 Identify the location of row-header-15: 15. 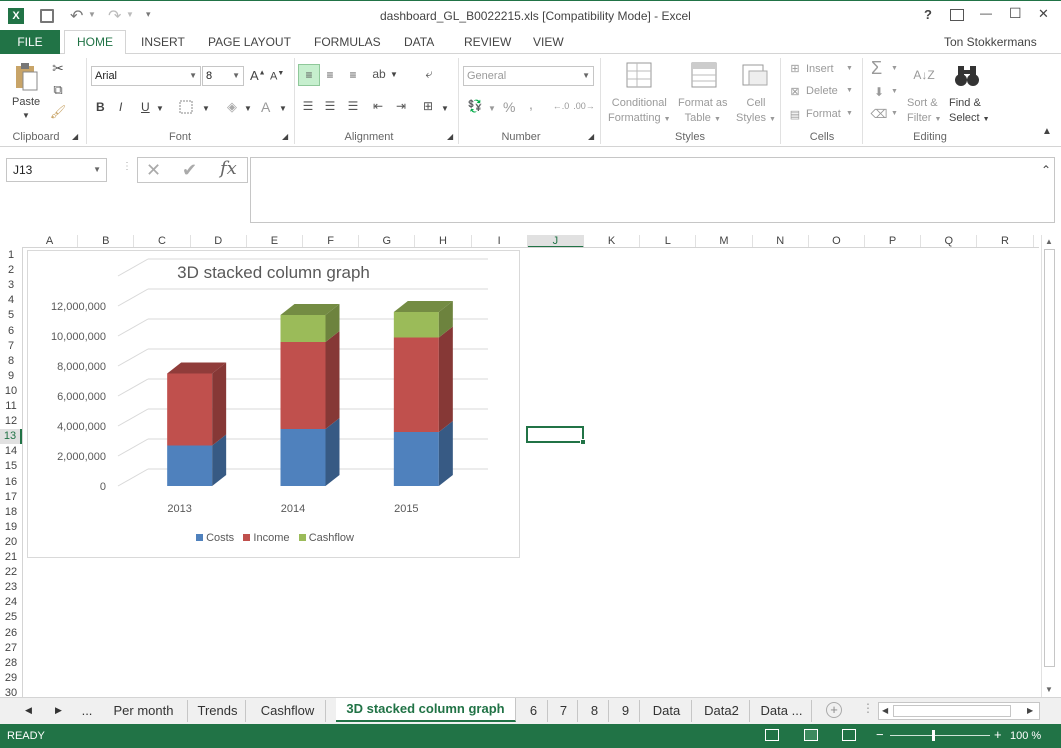
(11, 466).